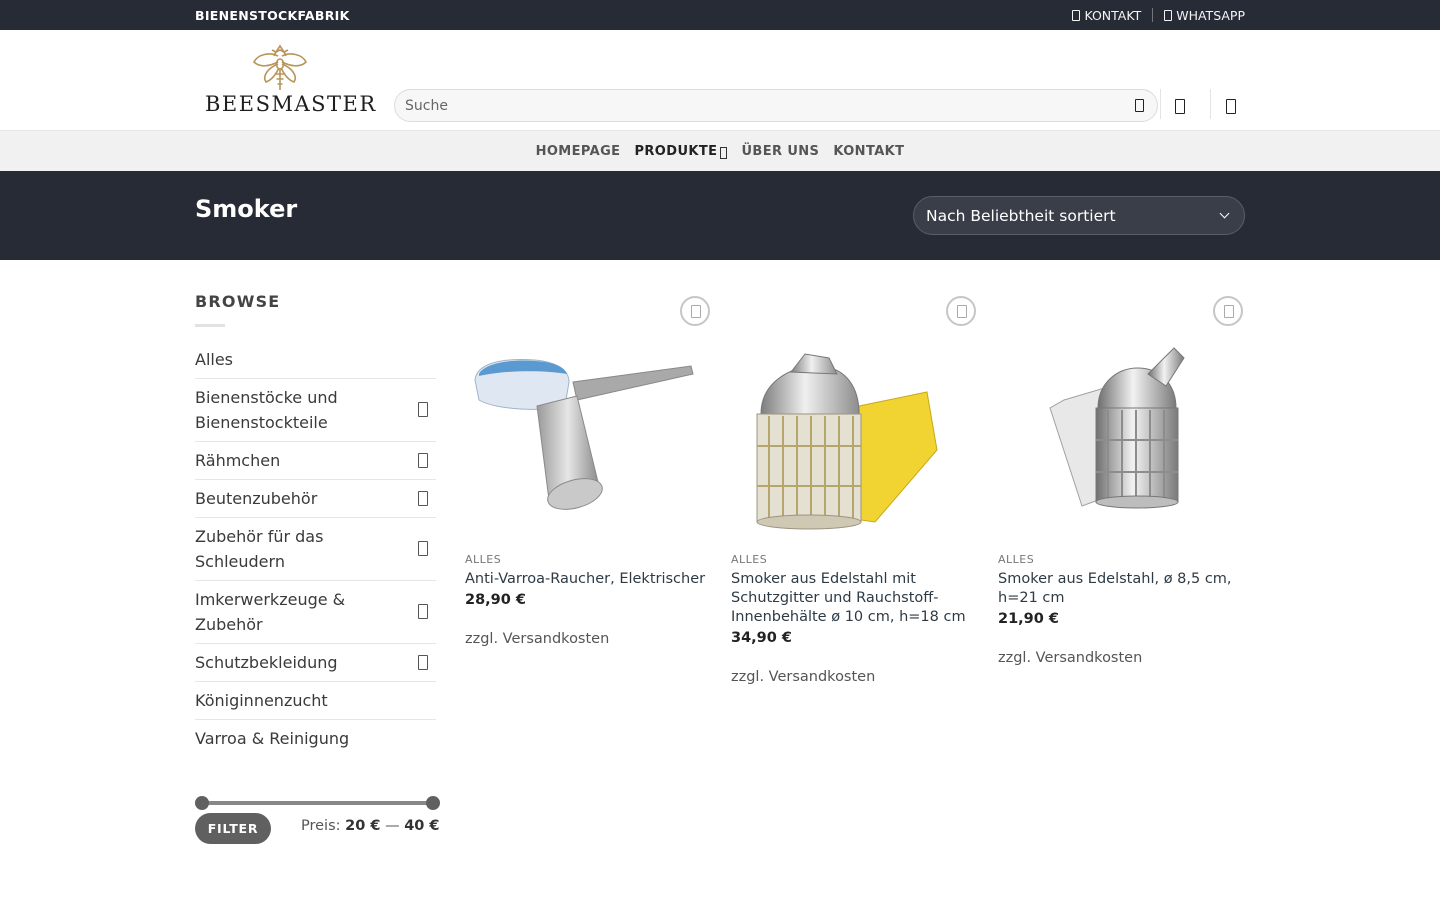  I want to click on page-title: Smoker, so click(246, 209).